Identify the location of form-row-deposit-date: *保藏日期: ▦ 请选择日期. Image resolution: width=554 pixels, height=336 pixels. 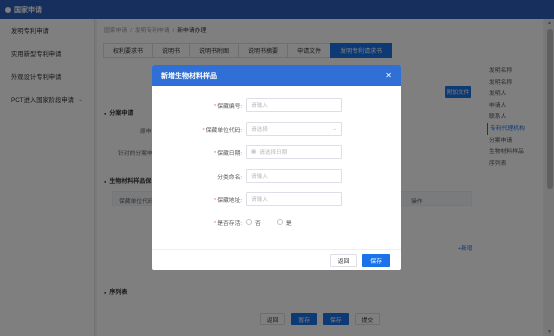
(276, 152).